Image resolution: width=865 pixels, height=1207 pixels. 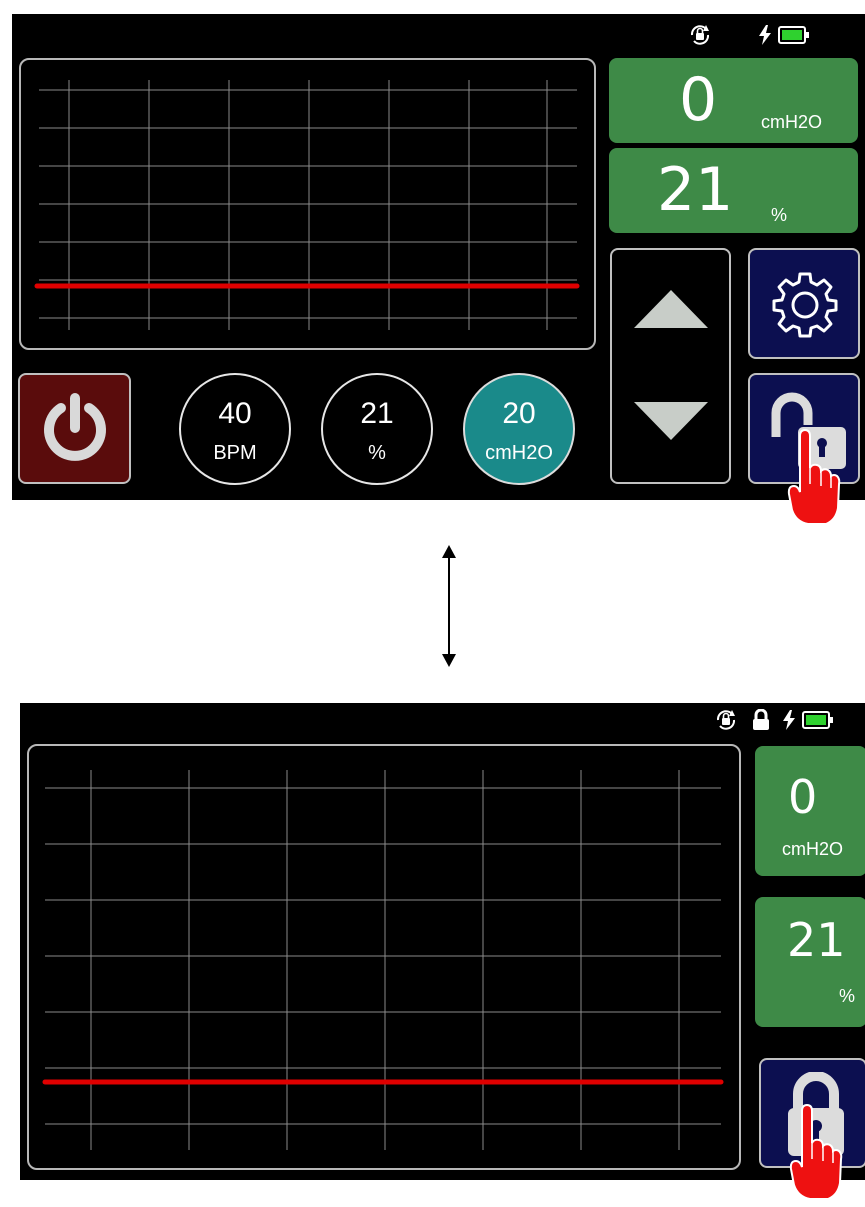 I want to click on oxygen-setting-unit: %, so click(x=377, y=453).